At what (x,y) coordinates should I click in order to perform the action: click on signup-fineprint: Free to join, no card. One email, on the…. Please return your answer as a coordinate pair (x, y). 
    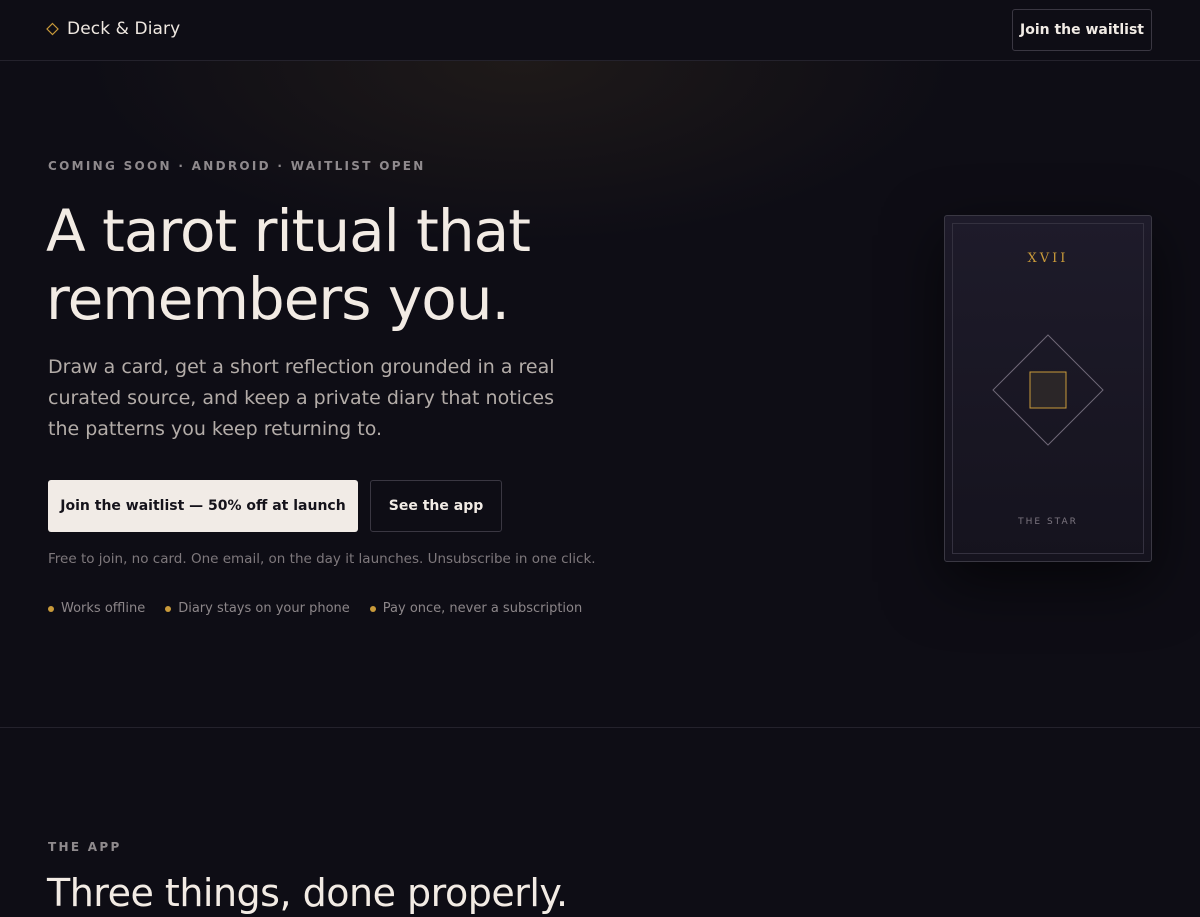
    Looking at the image, I should click on (322, 559).